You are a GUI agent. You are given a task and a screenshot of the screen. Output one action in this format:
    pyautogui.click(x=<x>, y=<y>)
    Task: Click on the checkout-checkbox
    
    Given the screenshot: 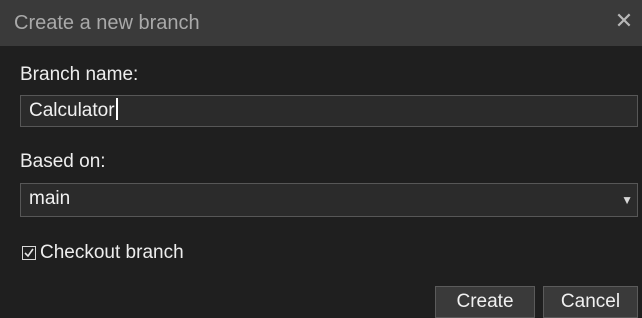 What is the action you would take?
    pyautogui.click(x=29, y=253)
    